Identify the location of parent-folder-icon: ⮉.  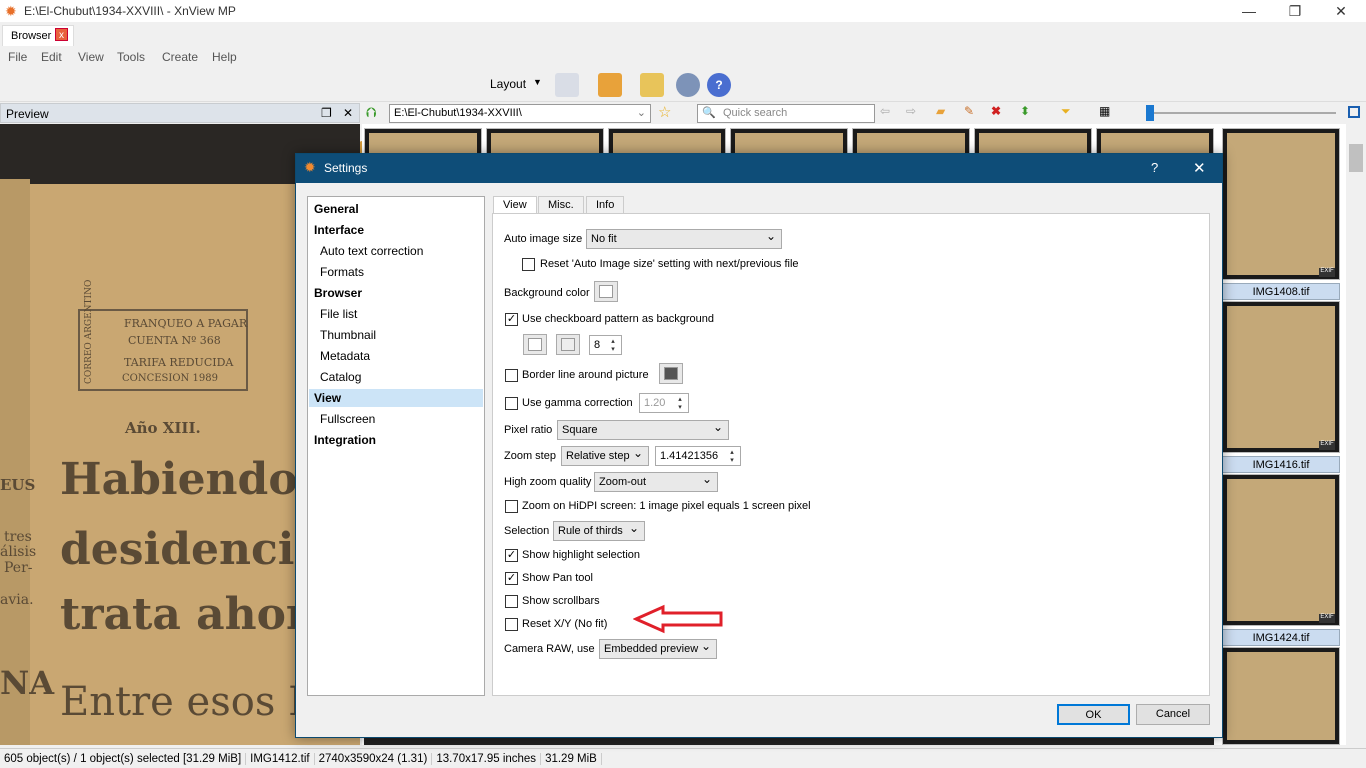
(371, 112).